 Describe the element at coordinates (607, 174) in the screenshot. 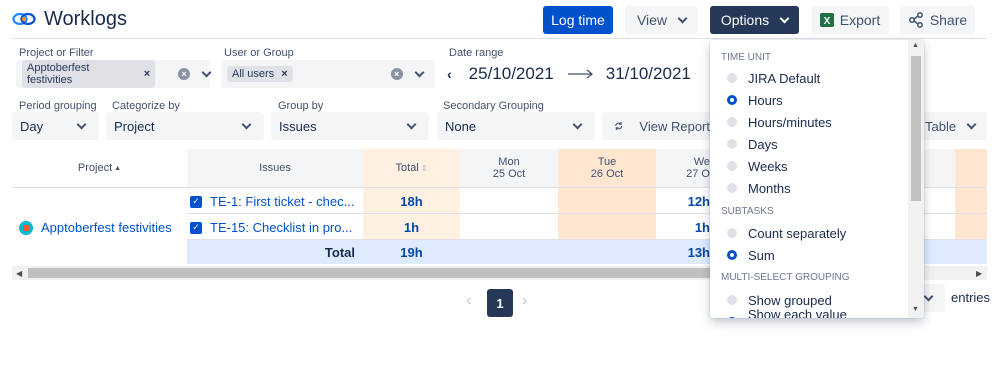

I see `column-tue-date: 26 Oct` at that location.